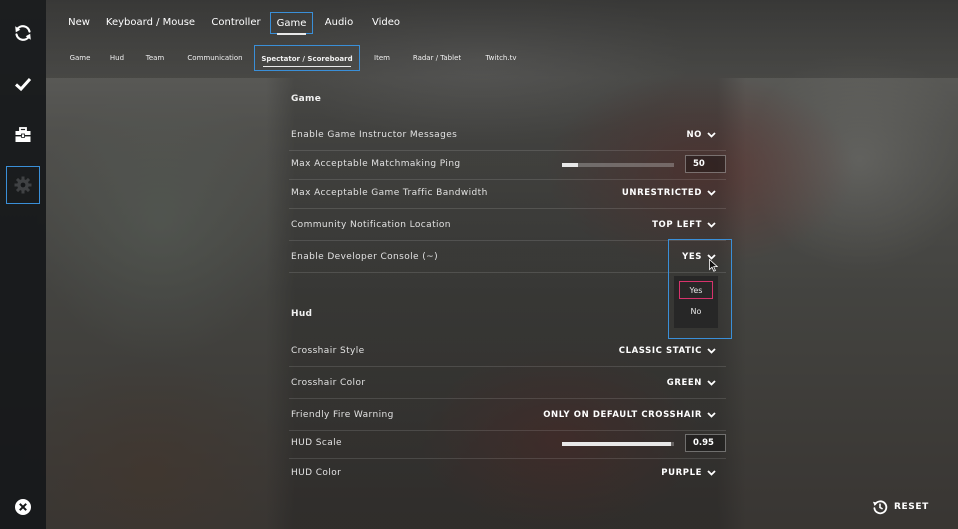 The width and height of the screenshot is (958, 529). Describe the element at coordinates (342, 415) in the screenshot. I see `setting-label: Friendly Fire Warning` at that location.